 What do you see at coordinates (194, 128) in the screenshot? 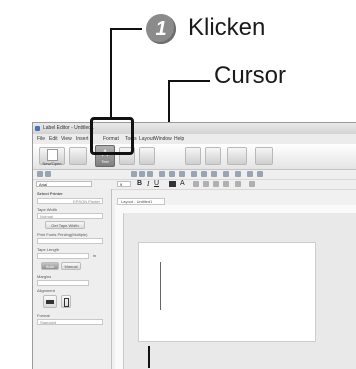
I see `window-titlebar: Label Editor - Untitled1` at bounding box center [194, 128].